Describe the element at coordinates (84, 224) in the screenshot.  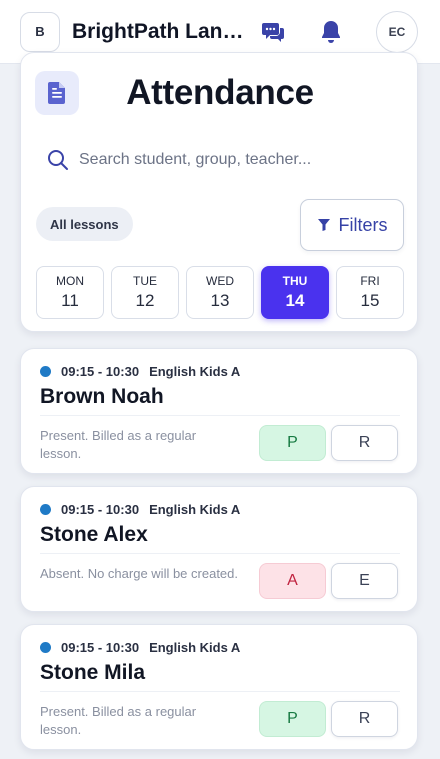
I see `all-lessons-chip: All lessons` at that location.